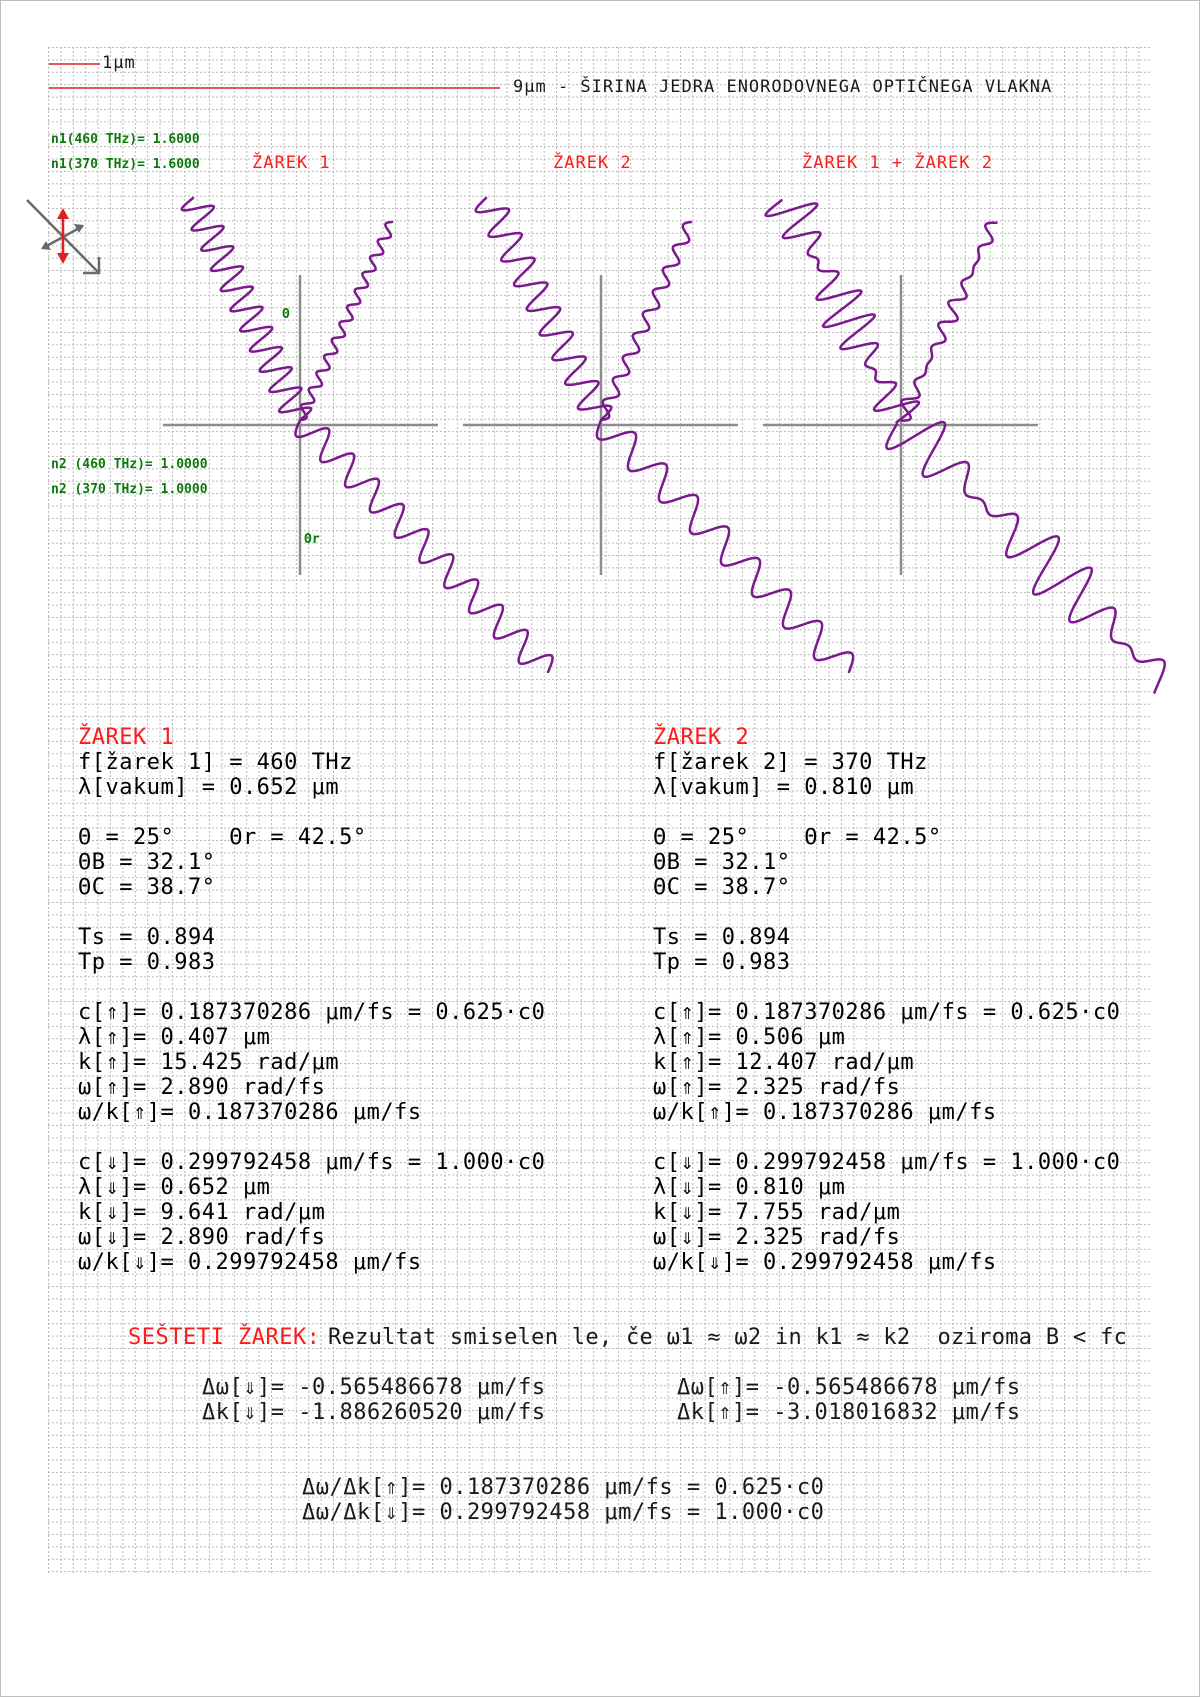 The height and width of the screenshot is (1697, 1200). What do you see at coordinates (646, 321) in the screenshot?
I see `reflected-wave-beam2` at bounding box center [646, 321].